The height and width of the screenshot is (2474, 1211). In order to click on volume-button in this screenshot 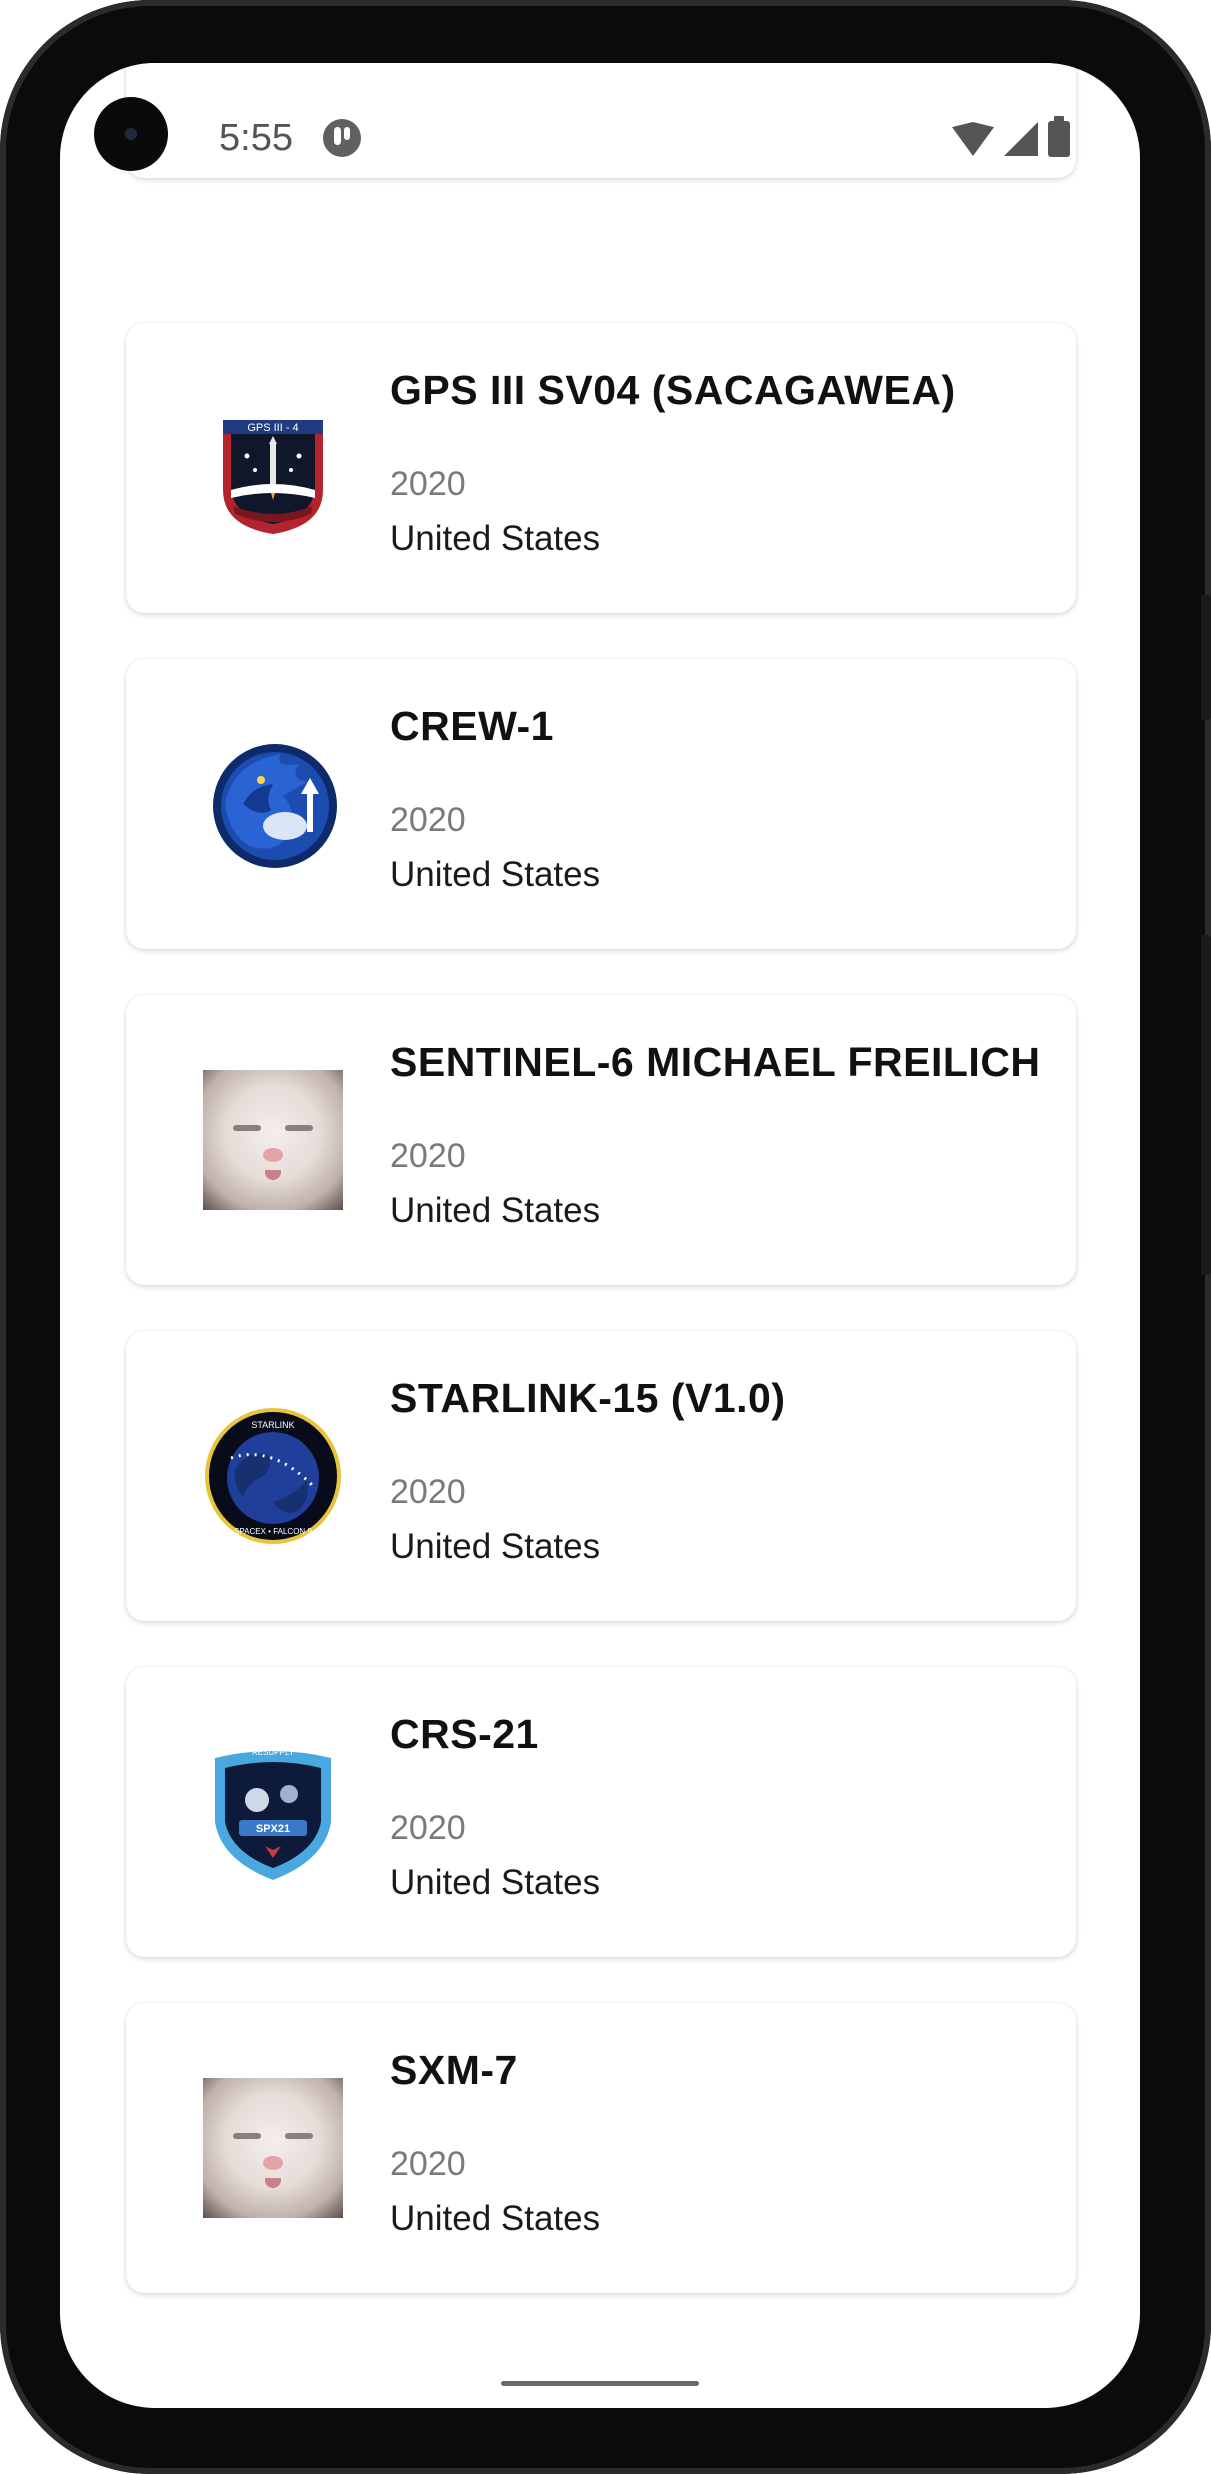, I will do `click(1206, 1105)`.